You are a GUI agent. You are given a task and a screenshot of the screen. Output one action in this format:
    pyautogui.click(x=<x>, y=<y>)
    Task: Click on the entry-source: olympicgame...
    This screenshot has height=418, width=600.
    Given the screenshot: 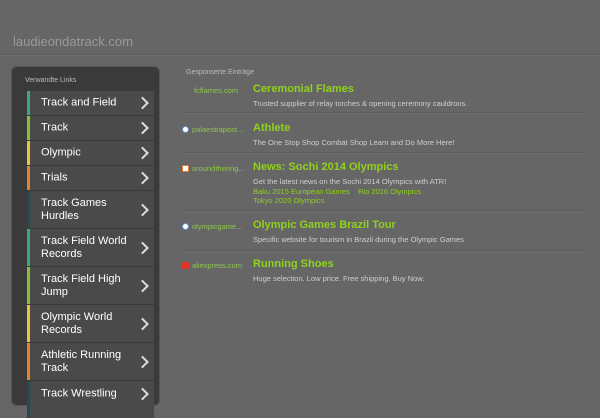 What is the action you would take?
    pyautogui.click(x=212, y=226)
    